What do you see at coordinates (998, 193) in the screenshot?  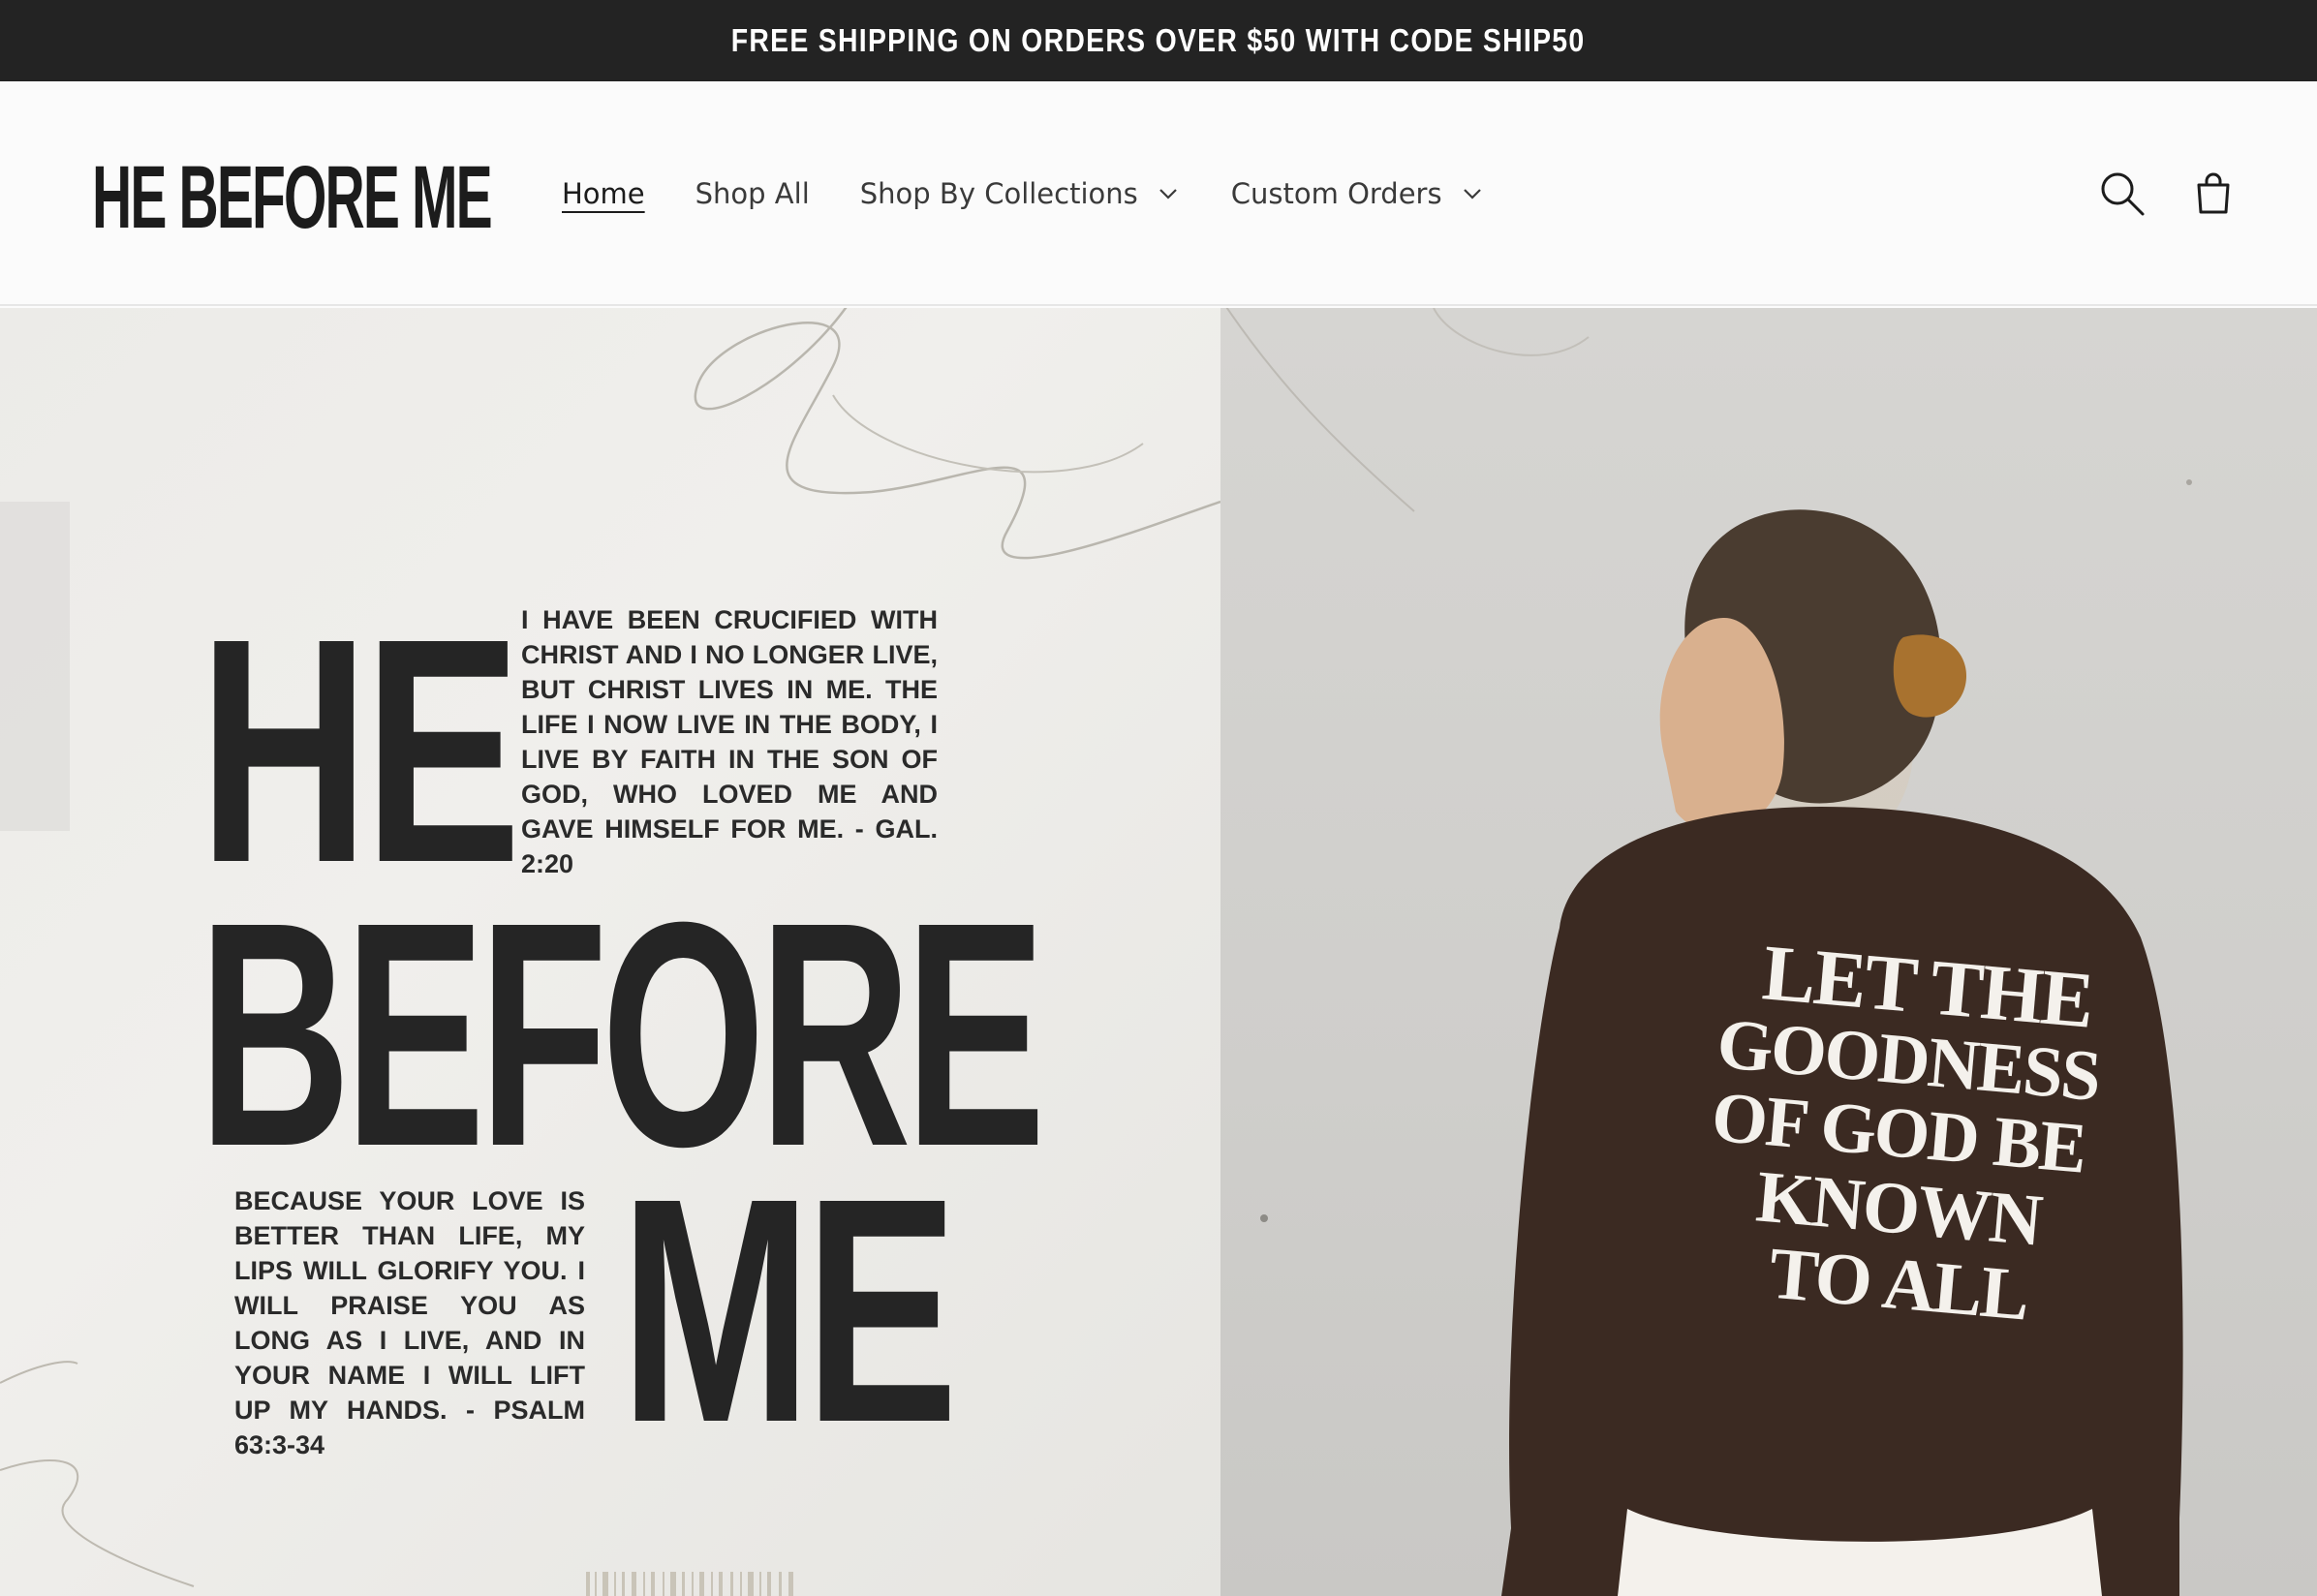 I see `nav-shop-by-collections-label: Shop By Collections` at bounding box center [998, 193].